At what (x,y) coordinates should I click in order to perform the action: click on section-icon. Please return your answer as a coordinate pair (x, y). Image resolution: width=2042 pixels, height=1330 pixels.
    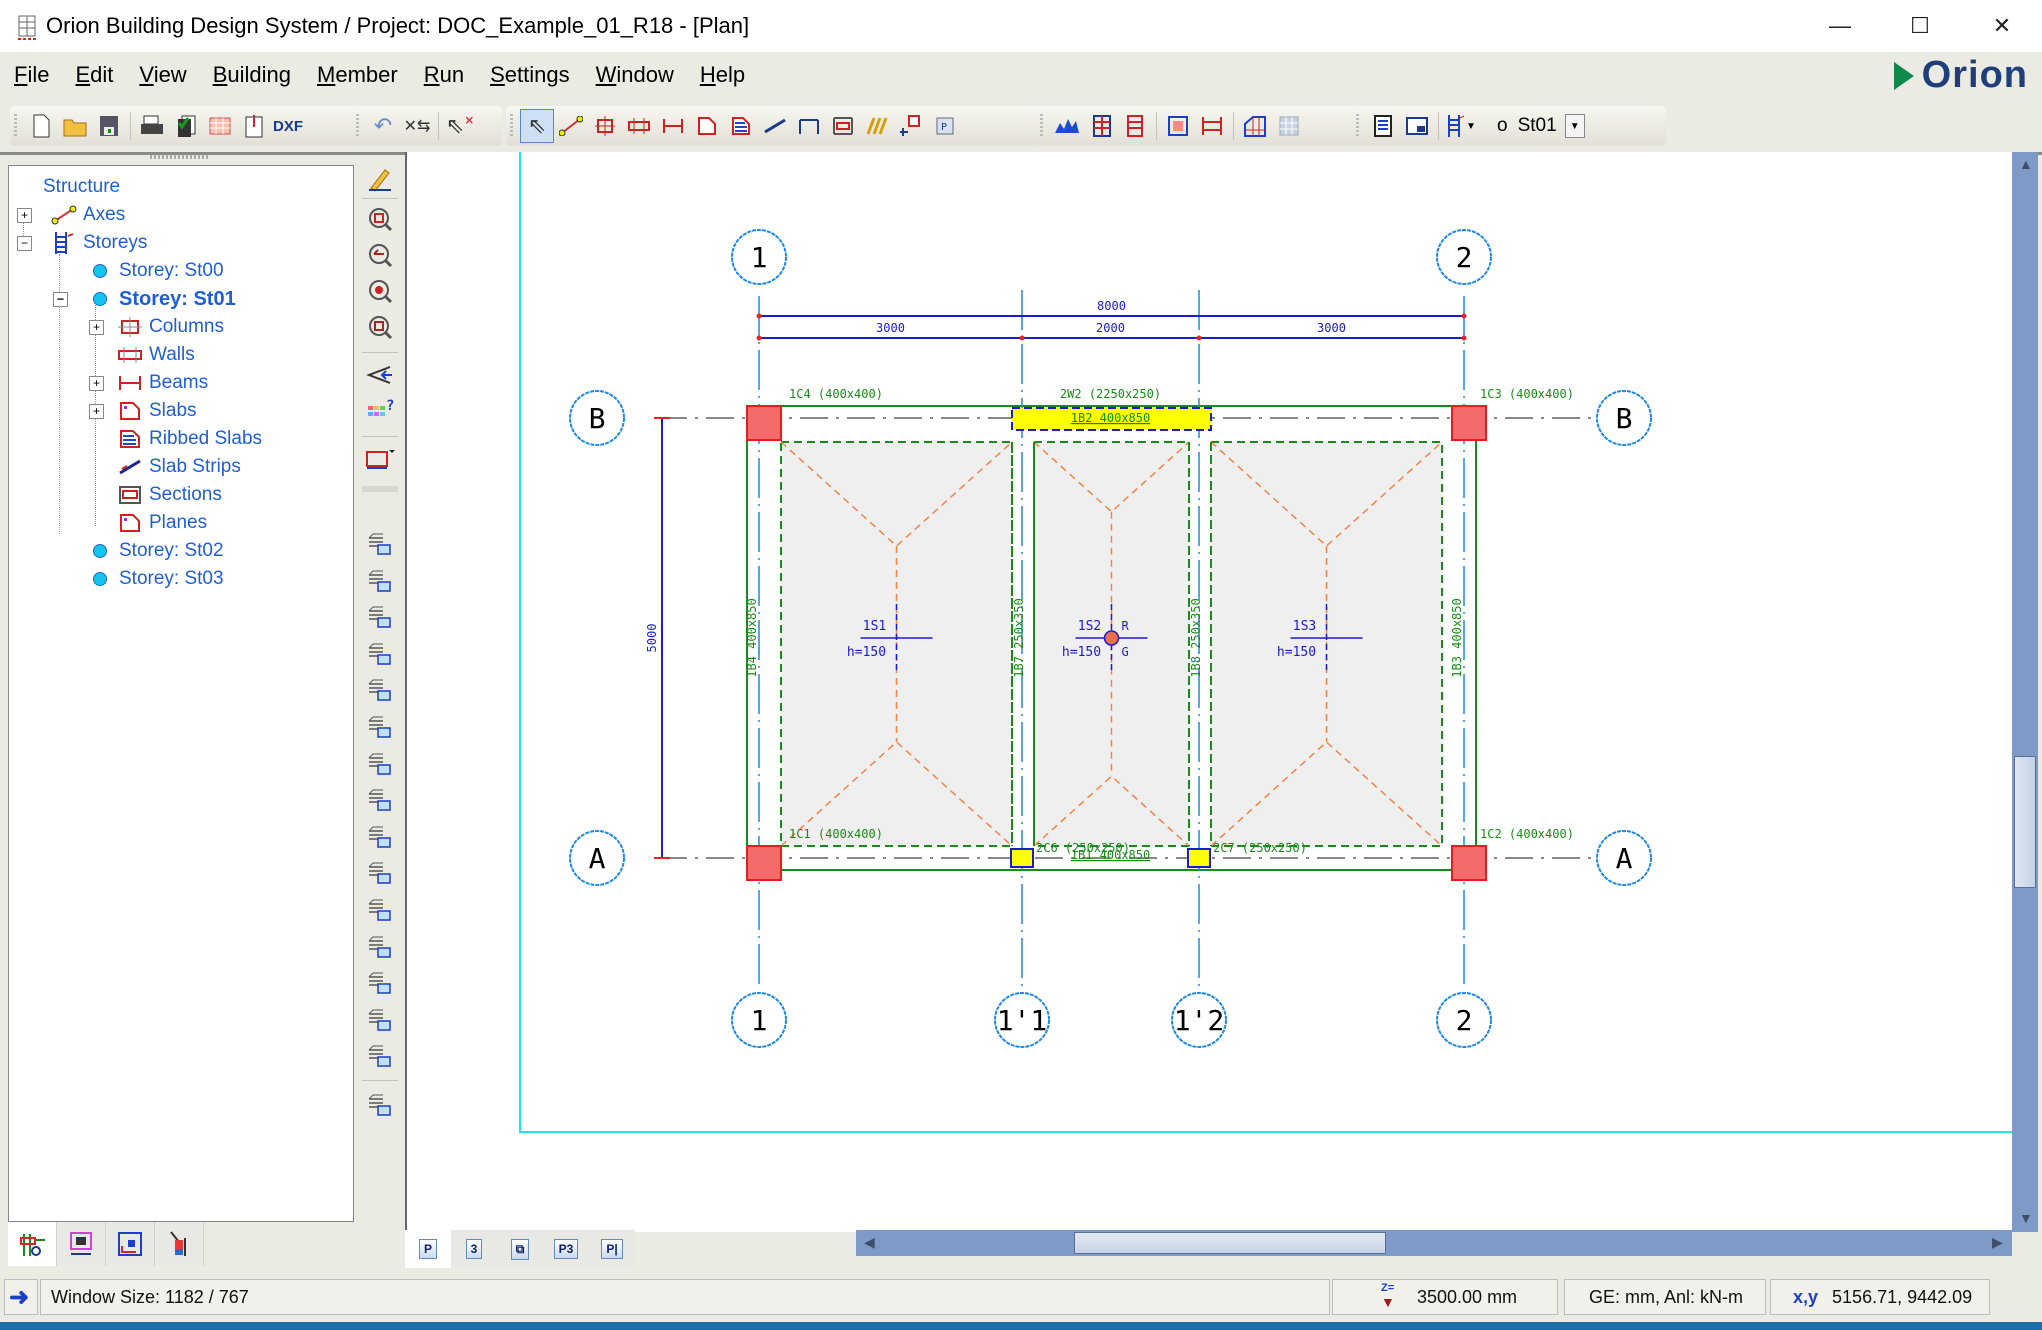
    Looking at the image, I should click on (843, 126).